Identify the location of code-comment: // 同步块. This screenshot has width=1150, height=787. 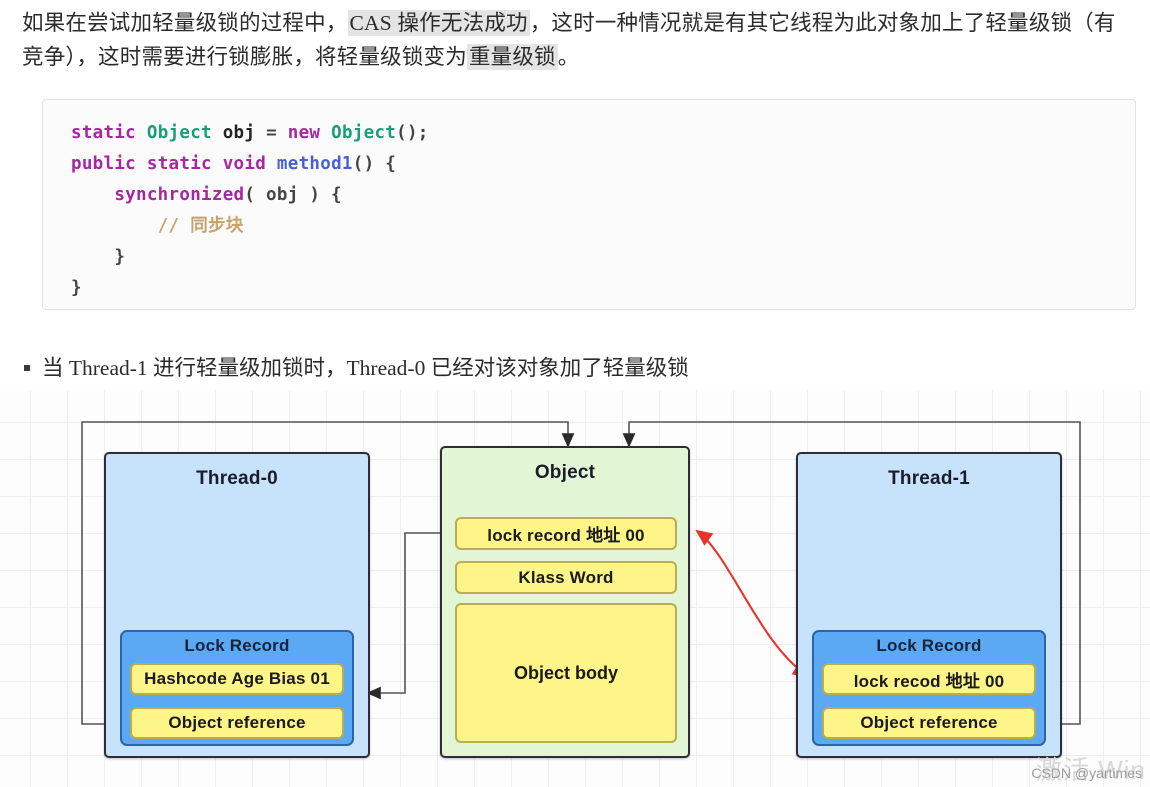
(200, 226).